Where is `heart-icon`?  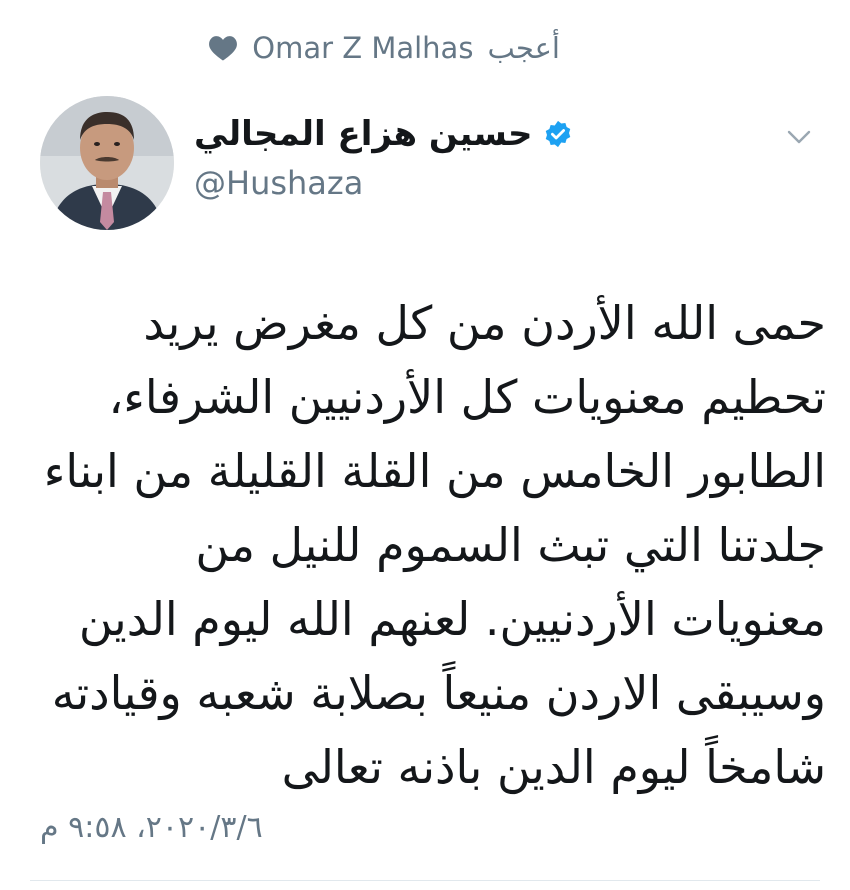
heart-icon is located at coordinates (223, 48).